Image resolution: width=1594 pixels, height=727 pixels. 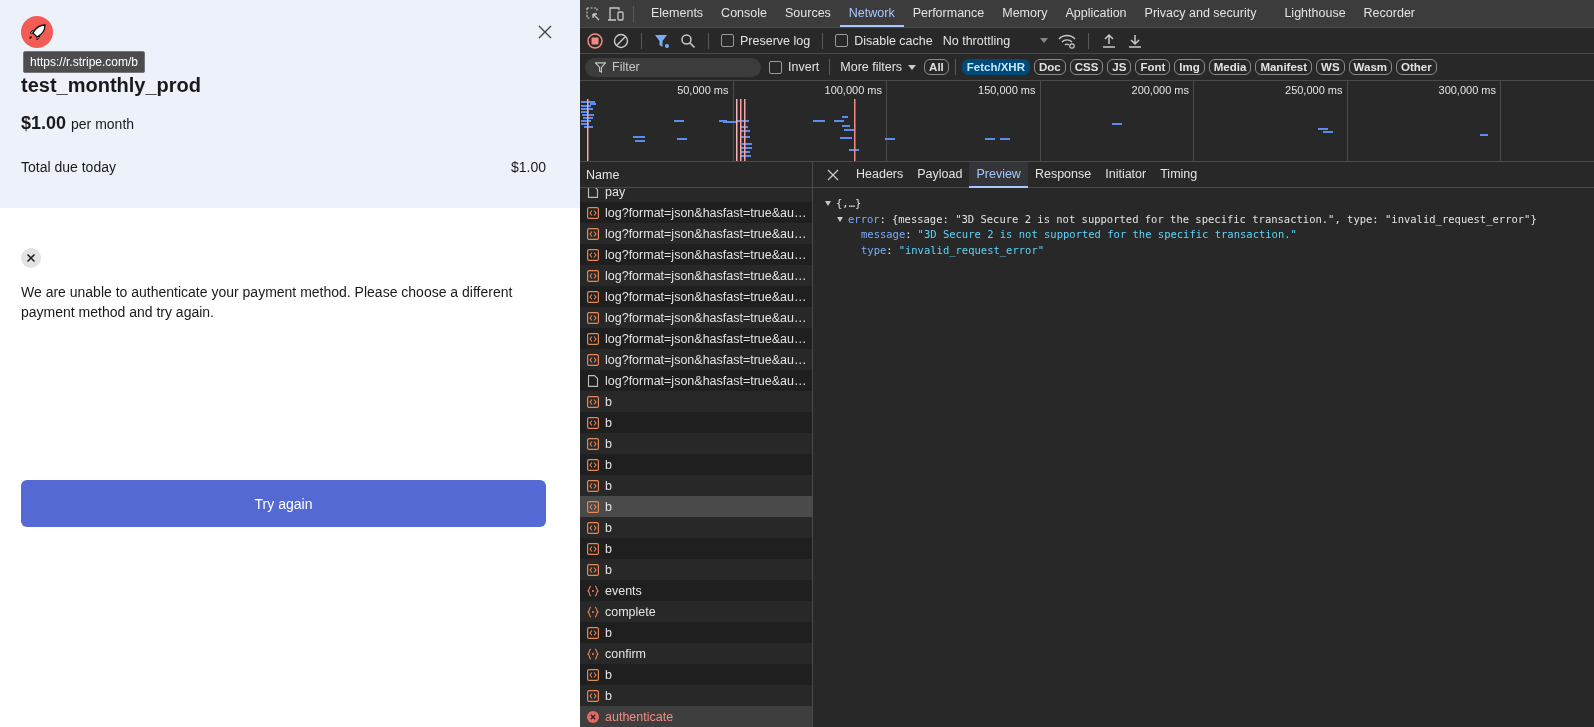 What do you see at coordinates (1230, 67) in the screenshot?
I see `type-filter-chip: Media` at bounding box center [1230, 67].